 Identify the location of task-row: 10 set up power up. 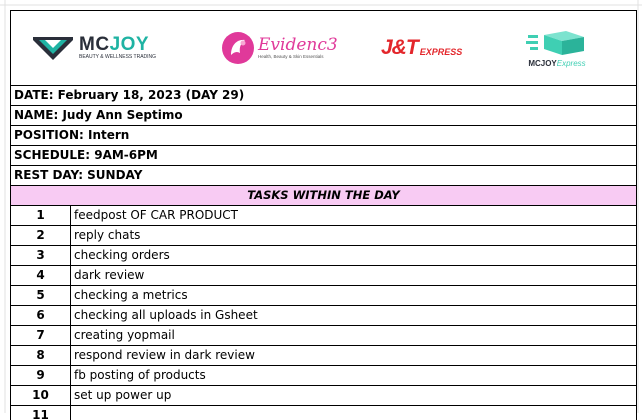
(323, 396).